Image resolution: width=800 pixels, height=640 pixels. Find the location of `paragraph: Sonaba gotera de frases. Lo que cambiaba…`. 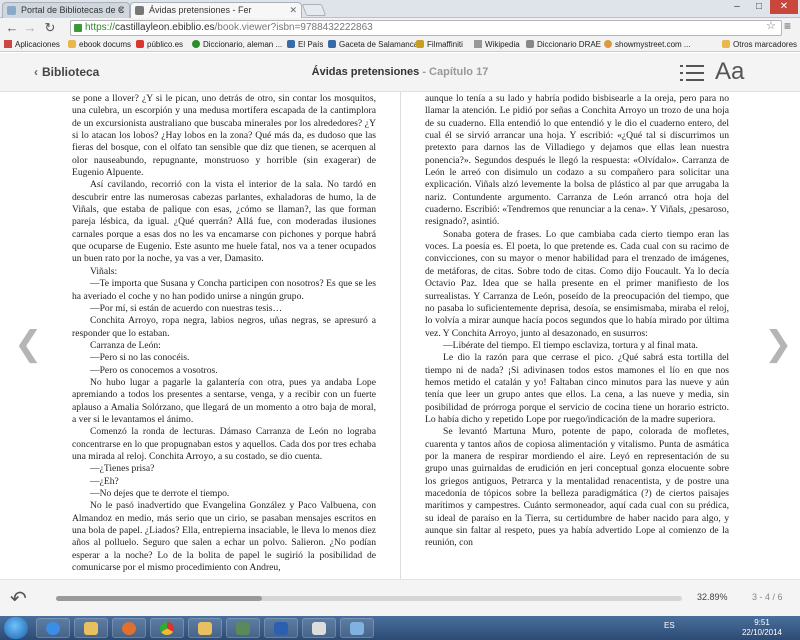

paragraph: Sonaba gotera de frases. Lo que cambiaba… is located at coordinates (577, 283).